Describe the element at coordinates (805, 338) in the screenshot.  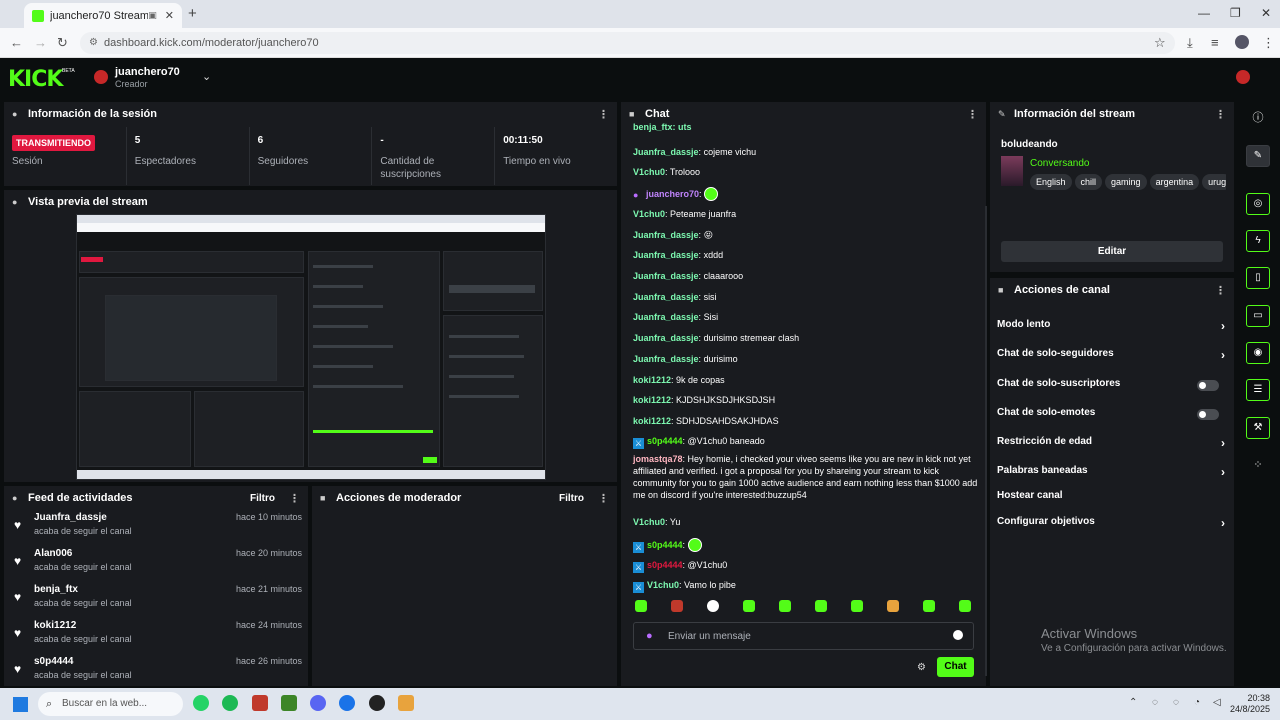
I see `chat-message: Juanfra_dassje: durisimo stremear clash` at that location.